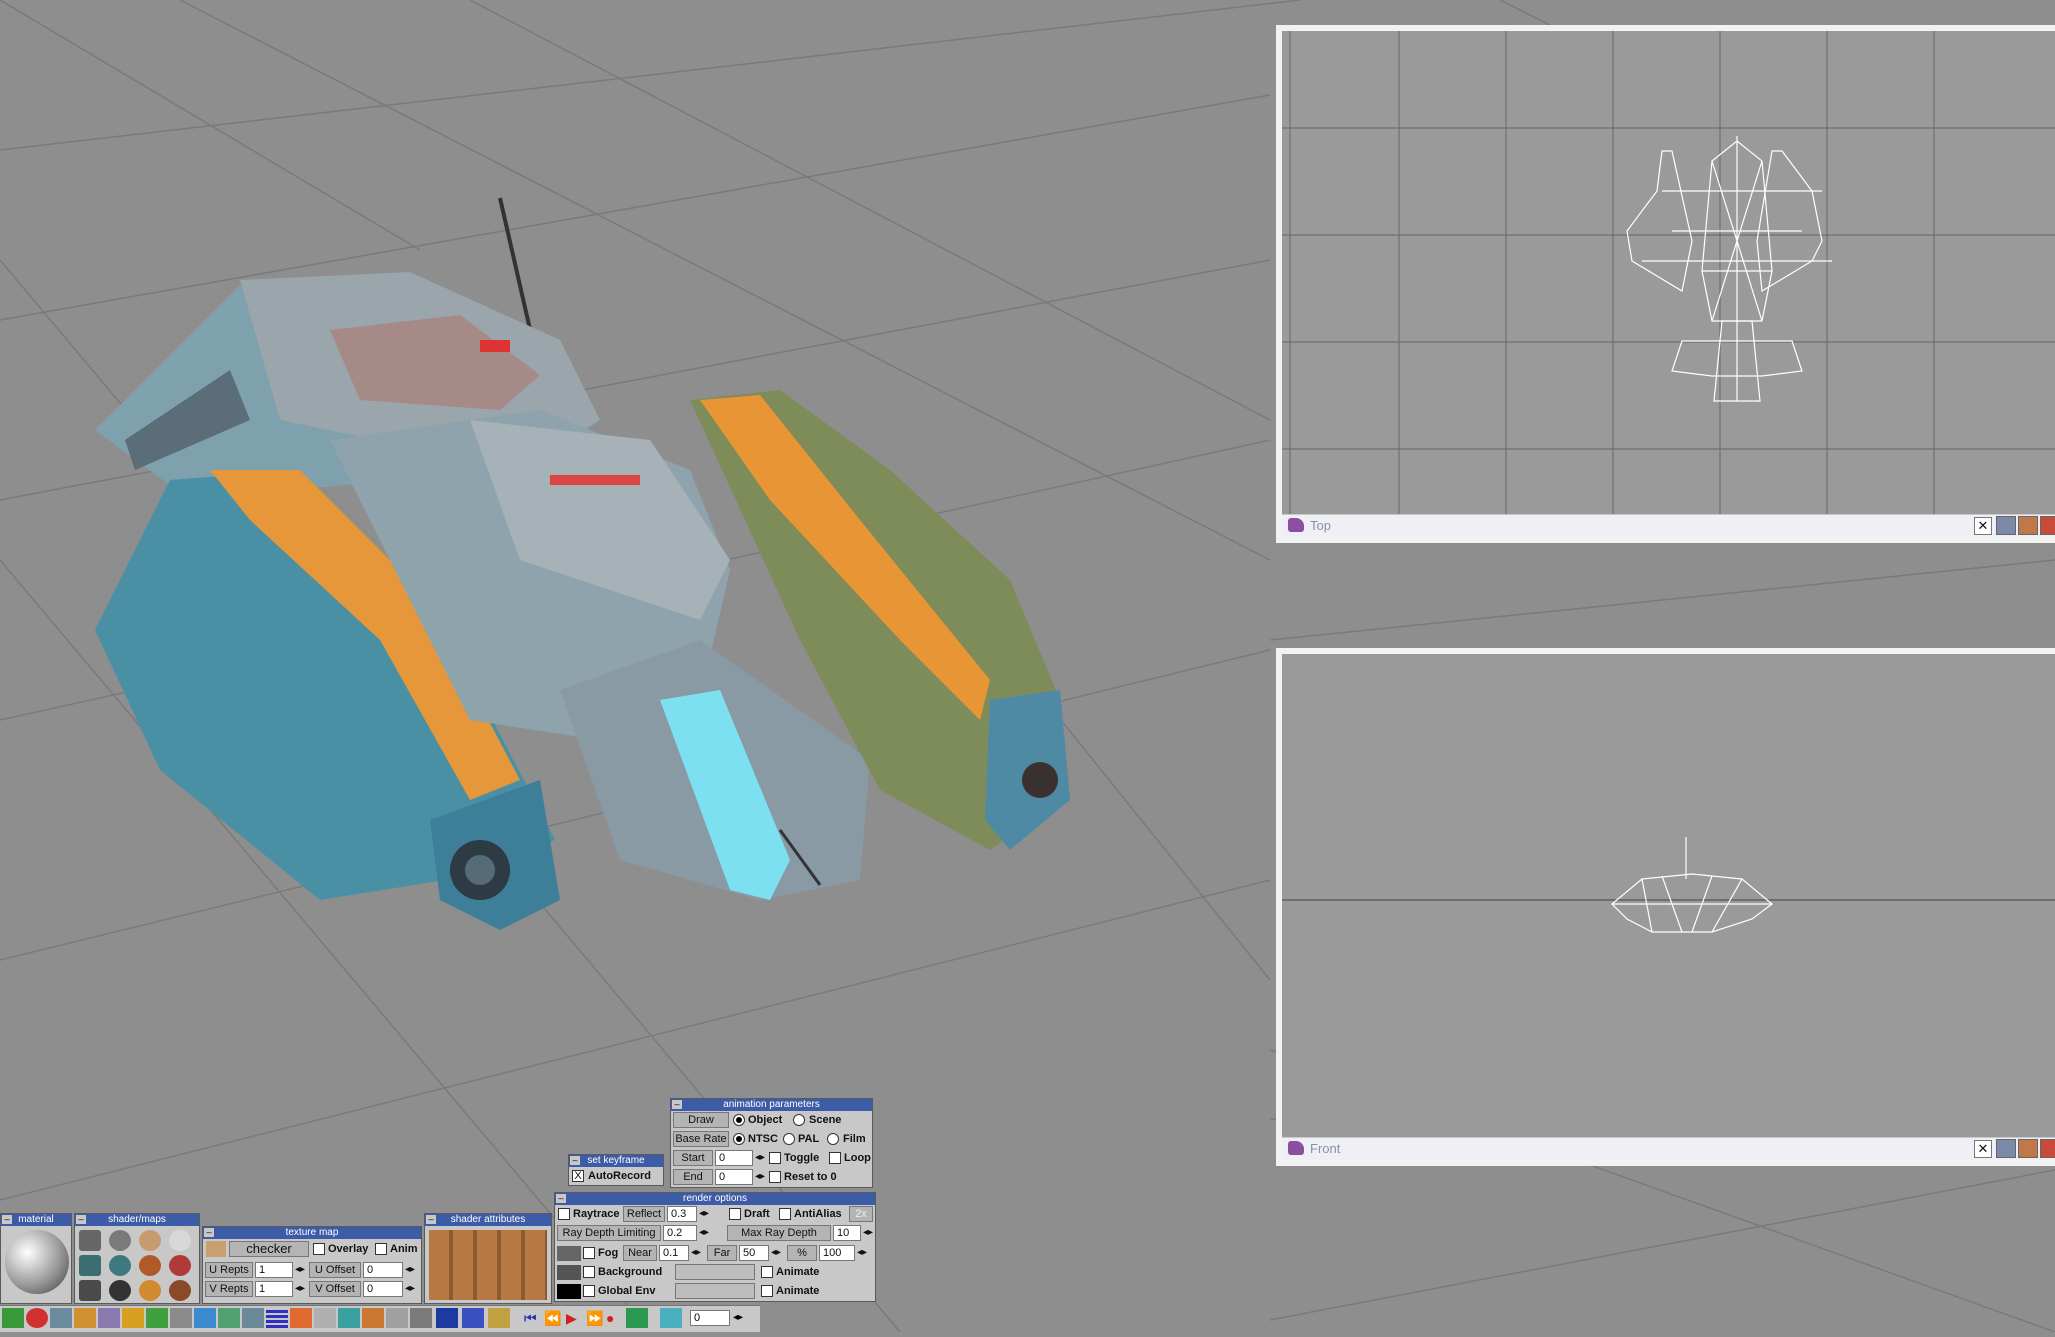 This screenshot has height=1337, width=2055. I want to click on shader-attribute-swatches-icon, so click(488, 1265).